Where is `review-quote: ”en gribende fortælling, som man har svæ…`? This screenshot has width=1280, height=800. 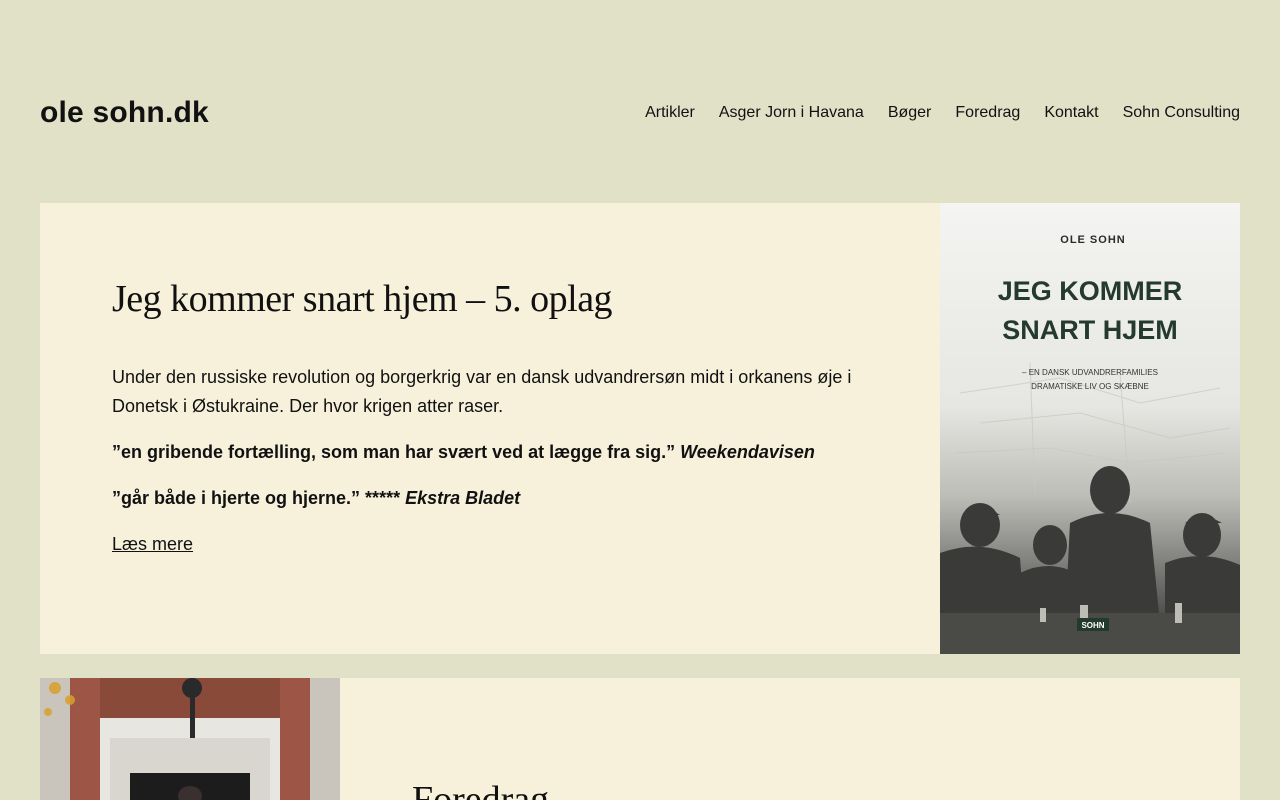
review-quote: ”en gribende fortælling, som man har svæ… is located at coordinates (492, 452).